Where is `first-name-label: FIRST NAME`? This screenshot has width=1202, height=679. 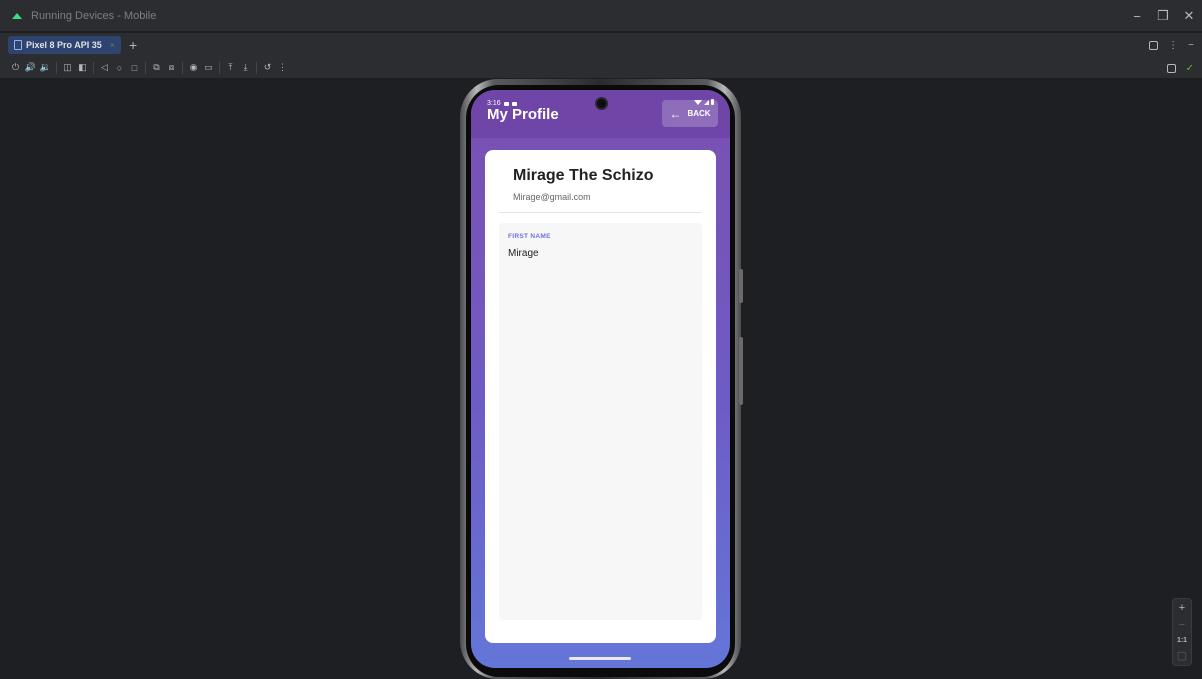
first-name-label: FIRST NAME is located at coordinates (529, 236).